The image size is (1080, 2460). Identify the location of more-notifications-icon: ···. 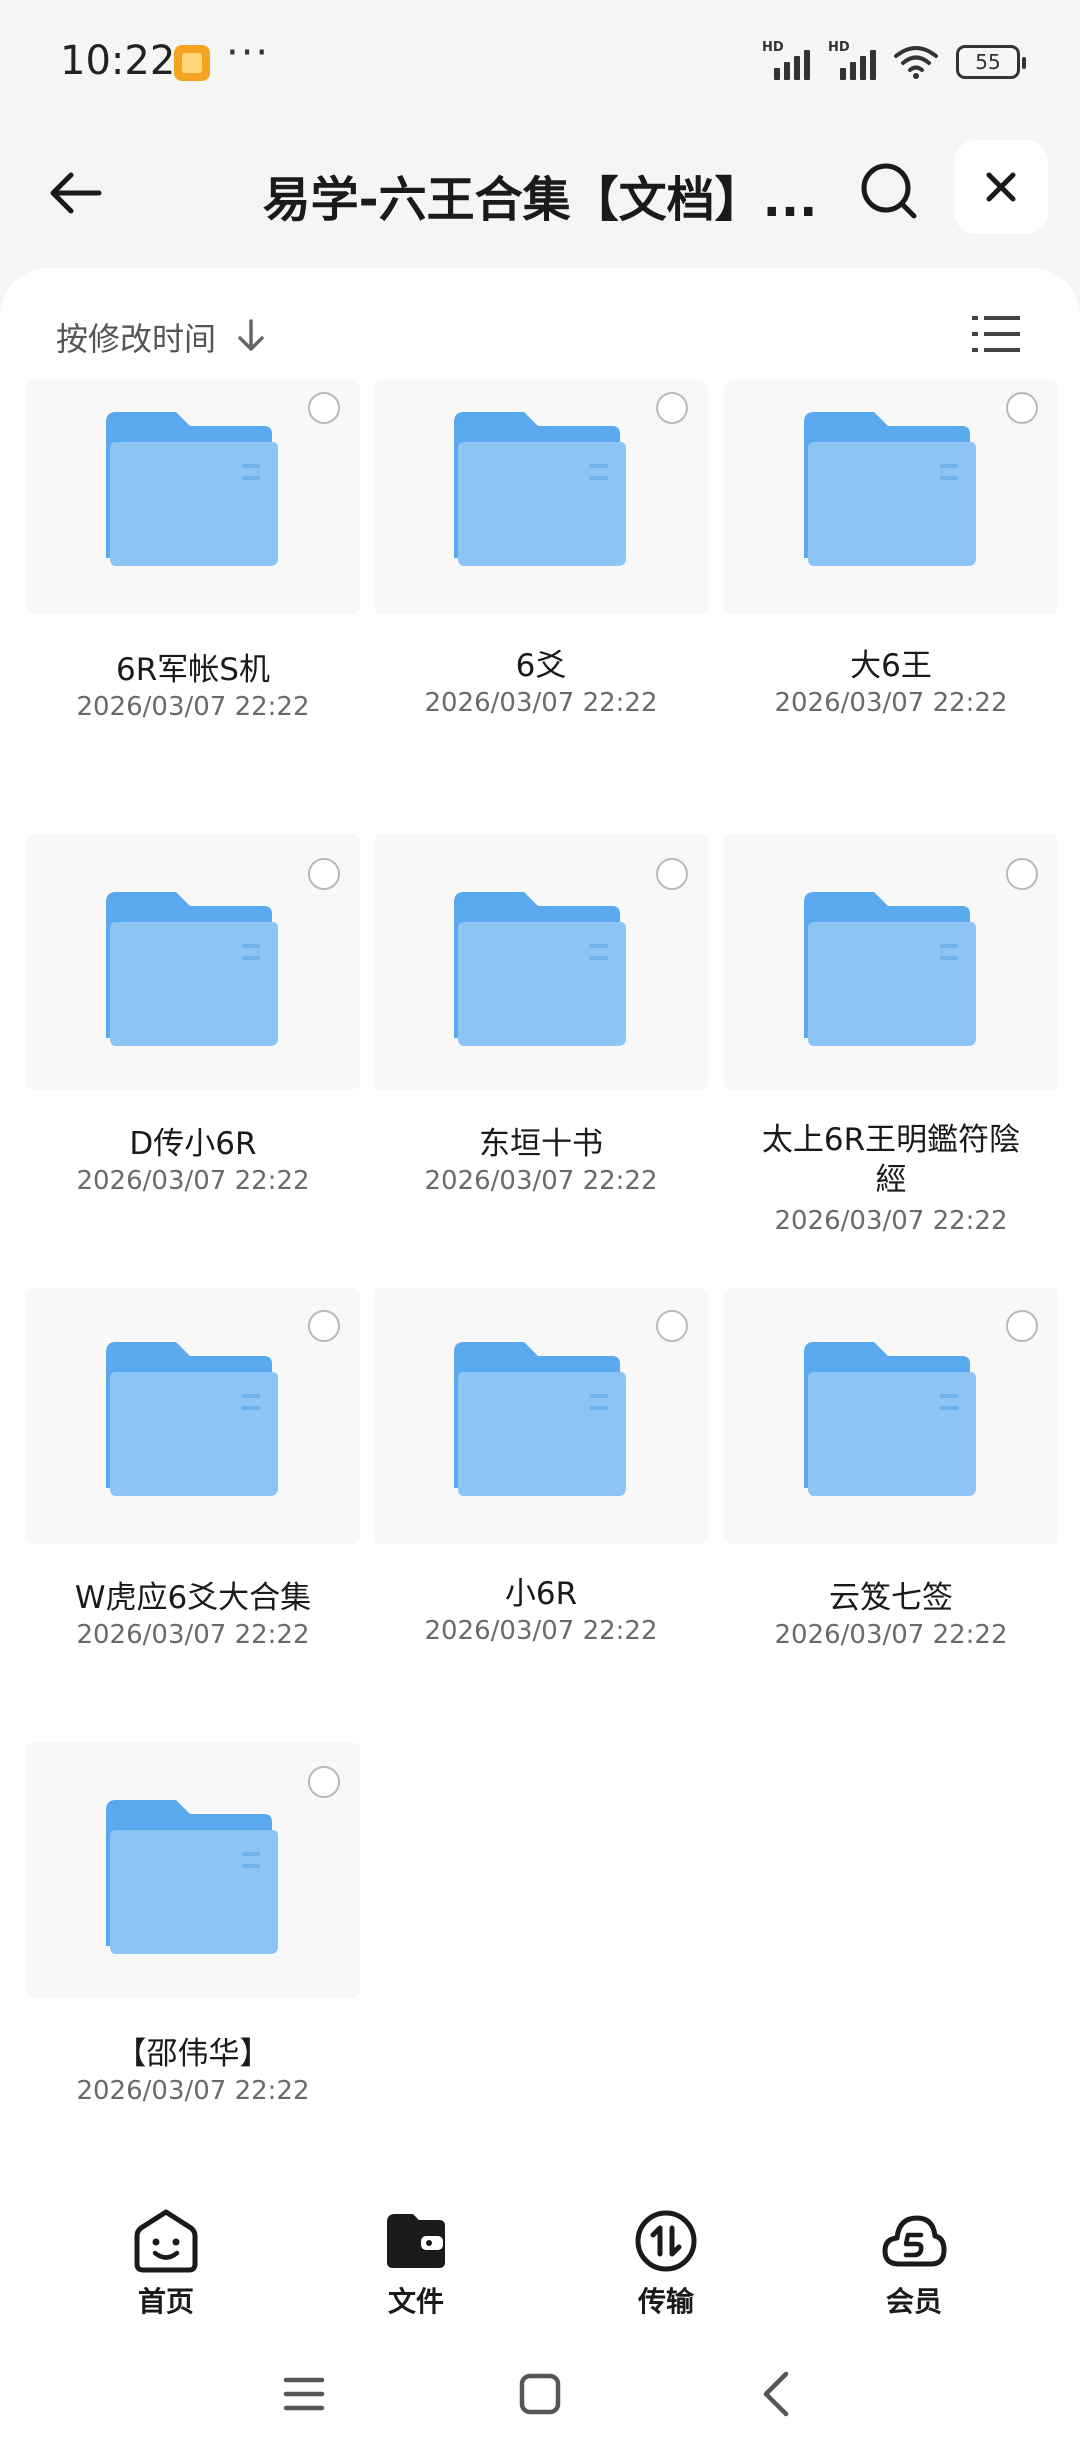
(248, 53).